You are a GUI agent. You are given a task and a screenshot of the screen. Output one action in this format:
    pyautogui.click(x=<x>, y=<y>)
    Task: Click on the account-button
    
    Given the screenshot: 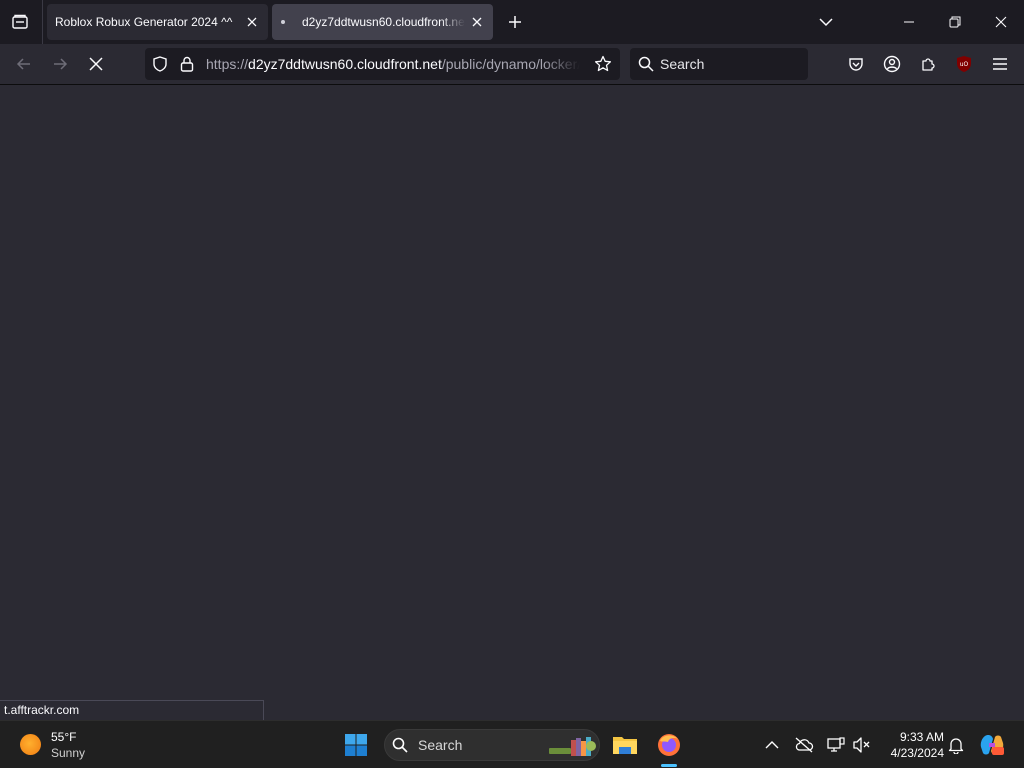 What is the action you would take?
    pyautogui.click(x=892, y=64)
    